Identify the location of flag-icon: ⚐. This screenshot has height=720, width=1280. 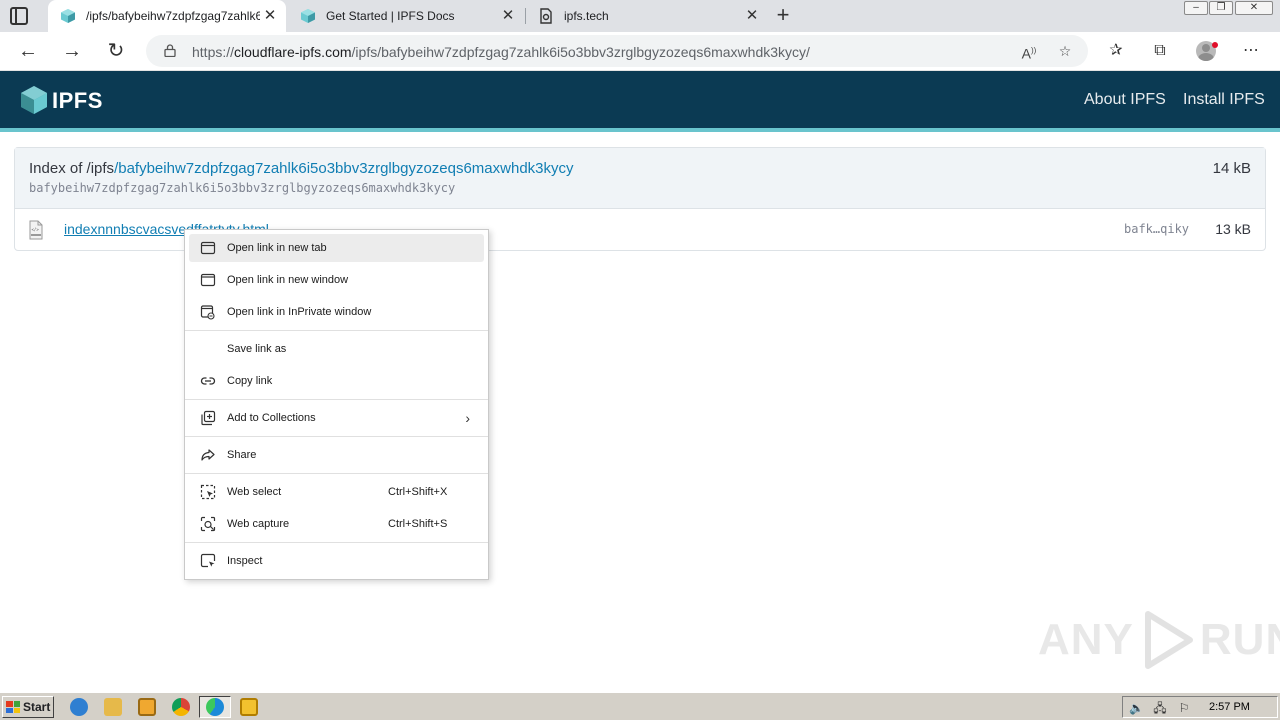
(1184, 708).